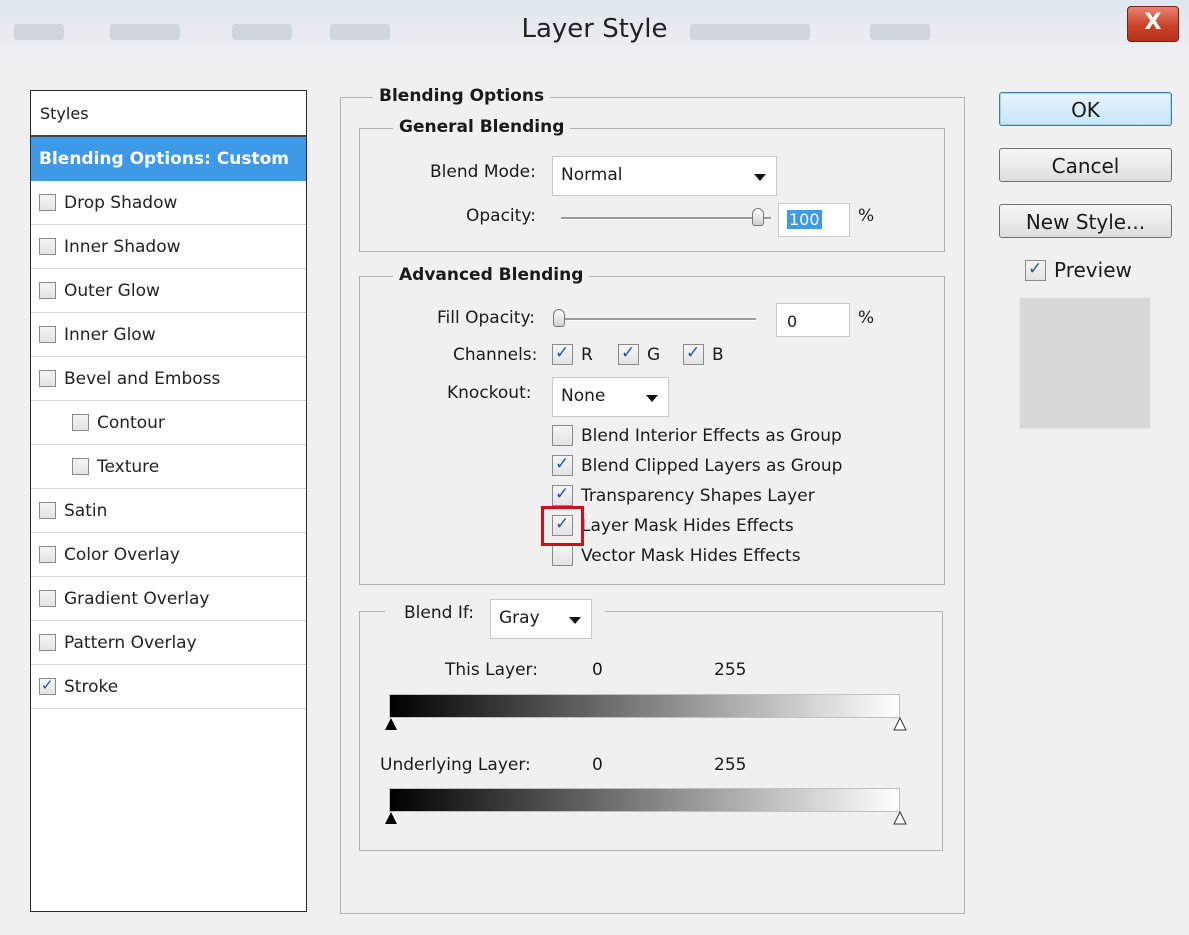 This screenshot has height=935, width=1189. I want to click on option-checkbox-vector-mask-hides-effects, so click(562, 555).